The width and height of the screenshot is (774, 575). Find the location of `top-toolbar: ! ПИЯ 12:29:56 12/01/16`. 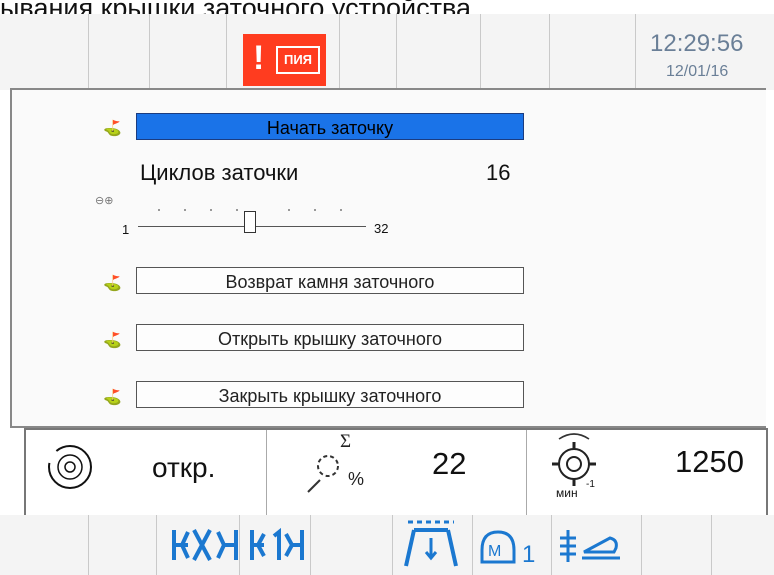

top-toolbar: ! ПИЯ 12:29:56 12/01/16 is located at coordinates (387, 52).